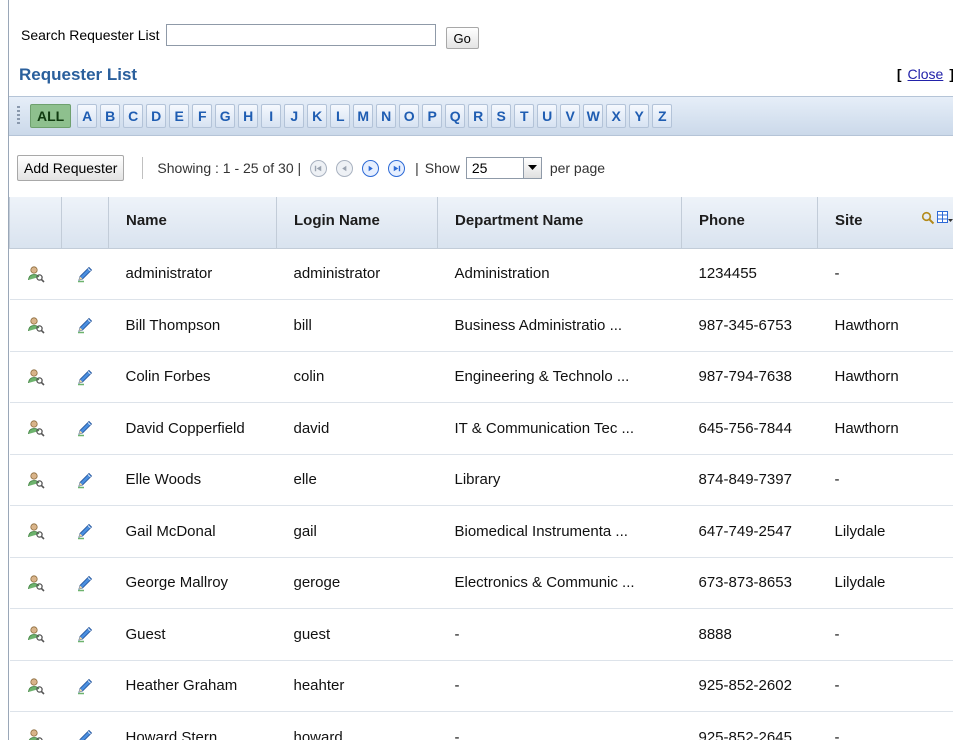 This screenshot has width=953, height=740. I want to click on letter-filter-c: C, so click(133, 116).